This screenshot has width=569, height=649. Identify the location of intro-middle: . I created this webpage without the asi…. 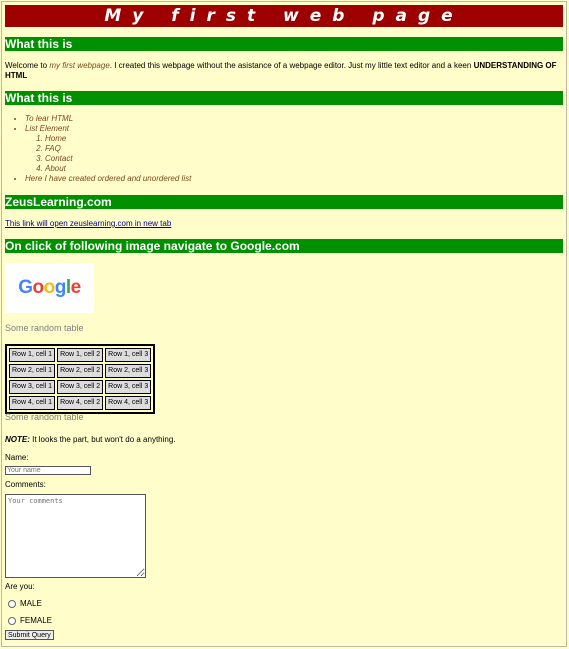
(291, 65).